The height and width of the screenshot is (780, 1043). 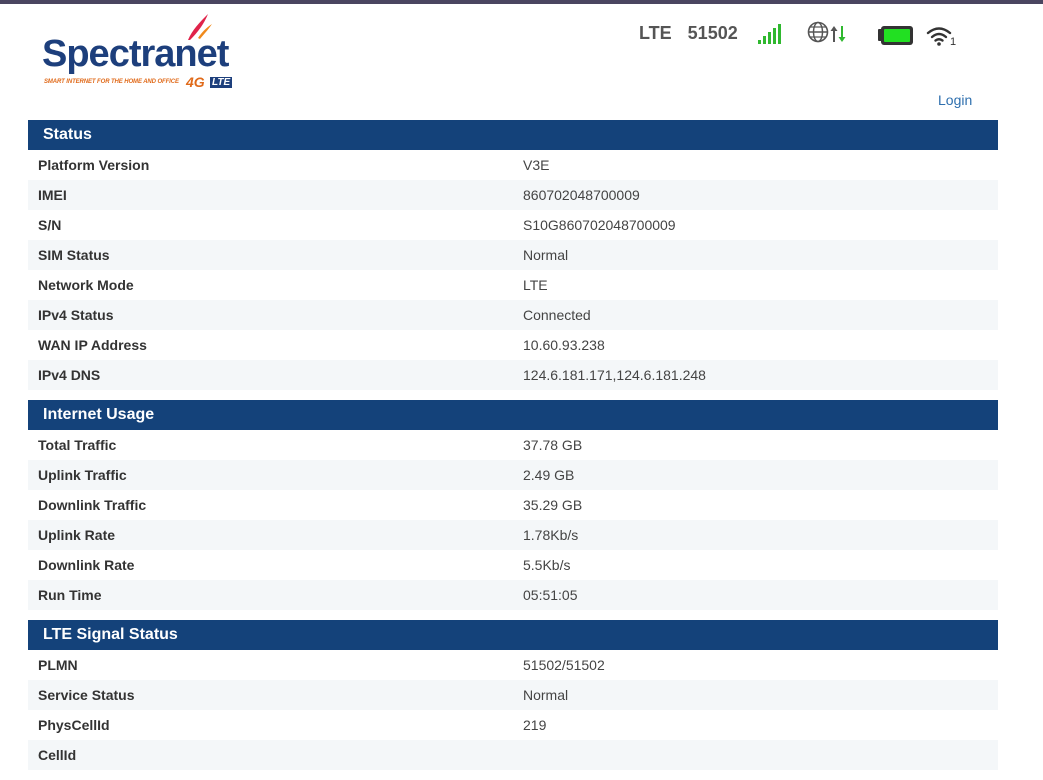 What do you see at coordinates (86, 285) in the screenshot?
I see `row-label: Network Mode` at bounding box center [86, 285].